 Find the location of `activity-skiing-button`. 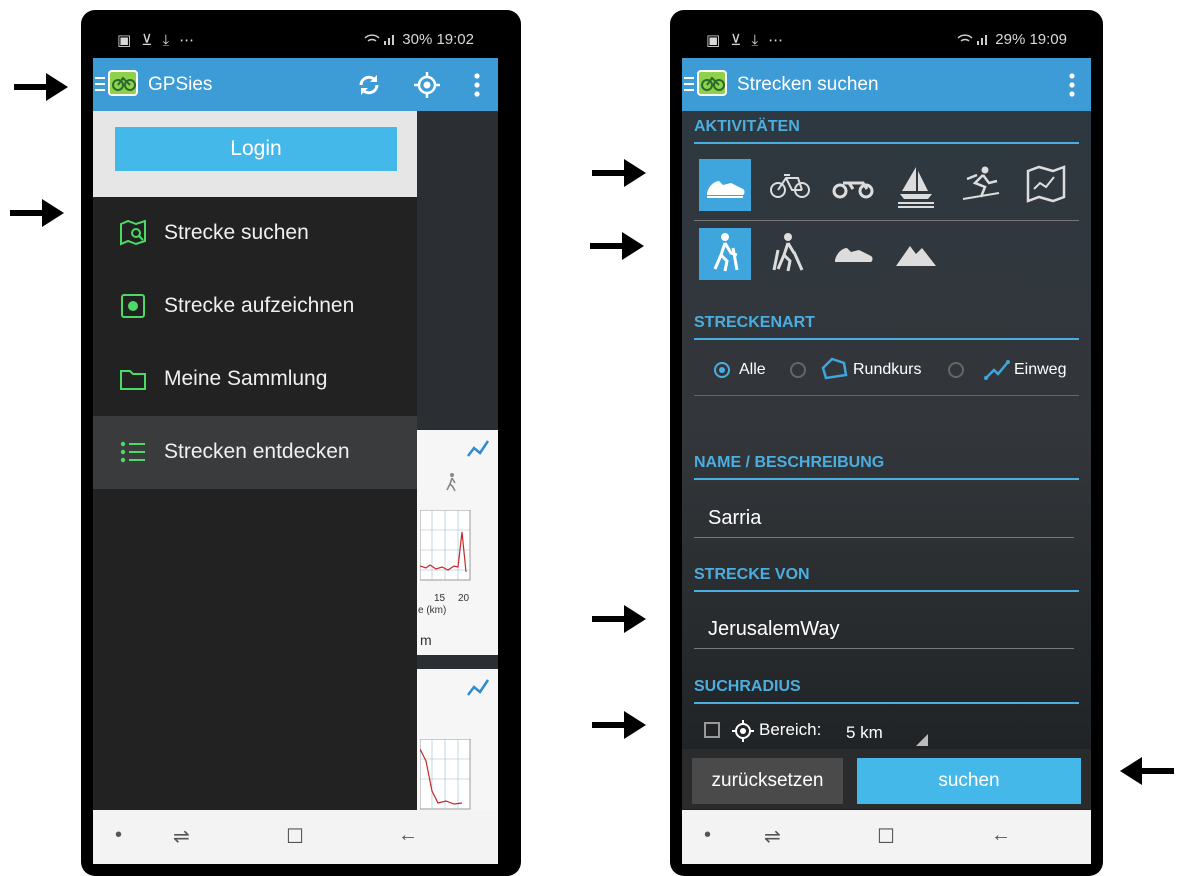

activity-skiing-button is located at coordinates (981, 185).